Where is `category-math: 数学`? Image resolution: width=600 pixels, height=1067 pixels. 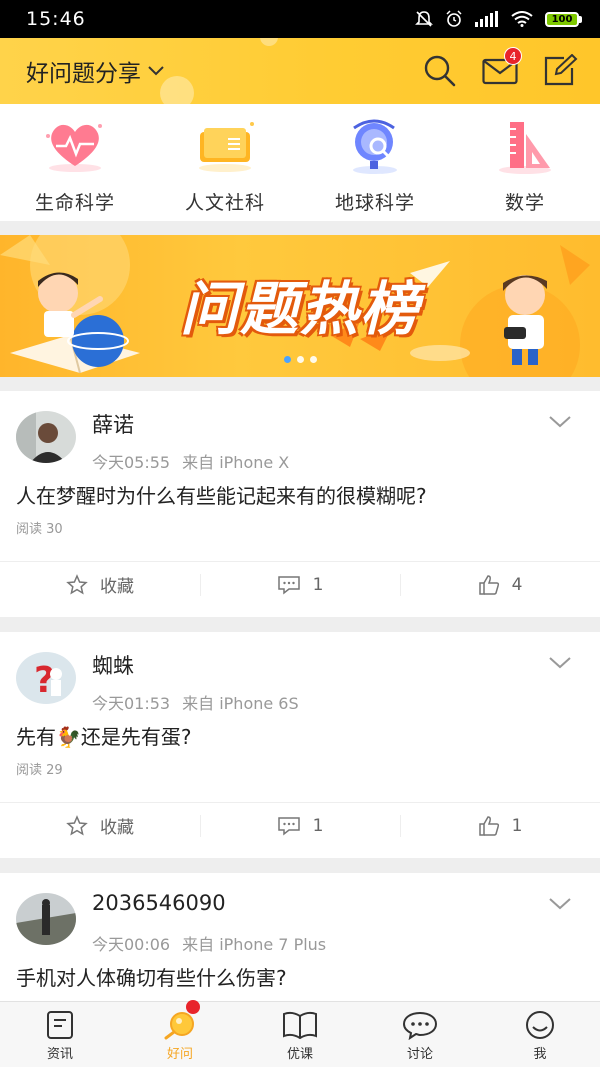
category-math: 数学 is located at coordinates (525, 162).